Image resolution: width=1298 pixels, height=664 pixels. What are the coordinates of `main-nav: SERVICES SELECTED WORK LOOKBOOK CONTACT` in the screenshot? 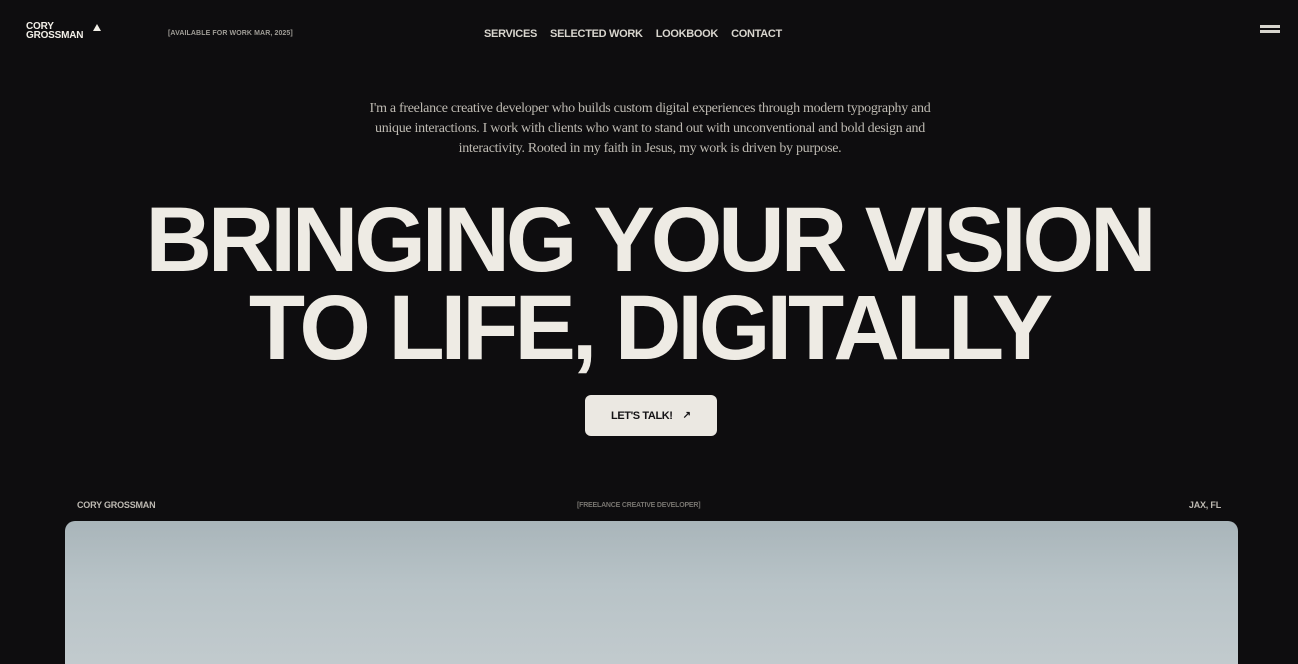 It's located at (633, 34).